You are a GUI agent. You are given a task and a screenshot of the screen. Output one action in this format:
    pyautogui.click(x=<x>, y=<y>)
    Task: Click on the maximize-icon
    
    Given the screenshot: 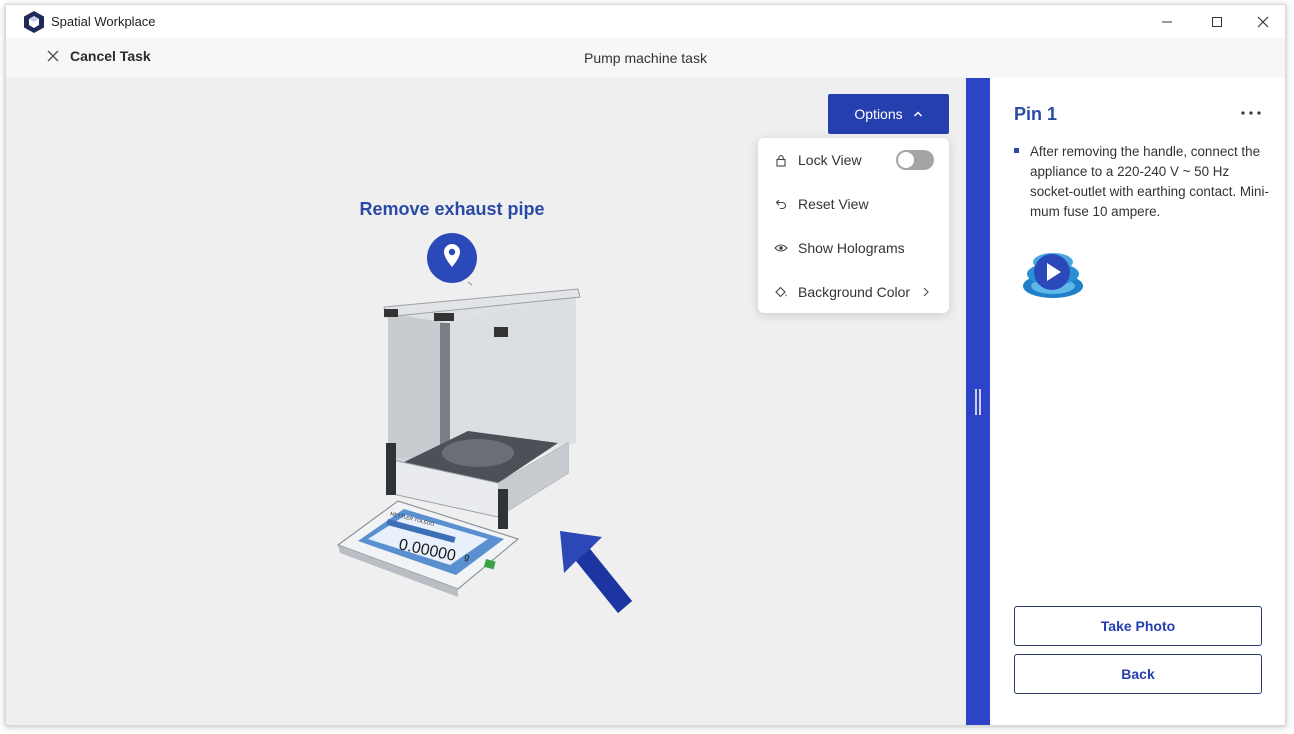 What is the action you would take?
    pyautogui.click(x=1217, y=22)
    